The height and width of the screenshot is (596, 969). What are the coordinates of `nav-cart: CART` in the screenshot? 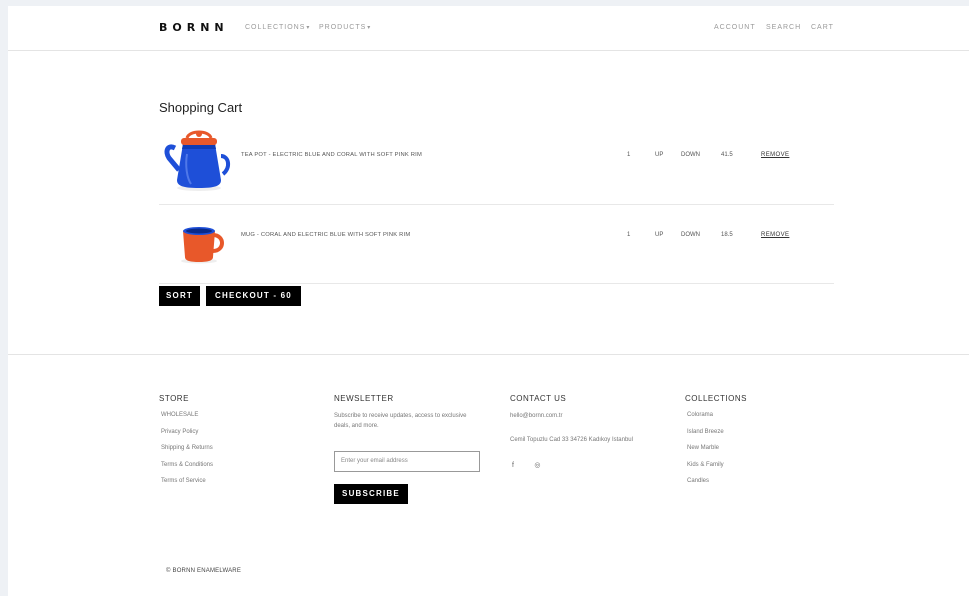 It's located at (822, 27).